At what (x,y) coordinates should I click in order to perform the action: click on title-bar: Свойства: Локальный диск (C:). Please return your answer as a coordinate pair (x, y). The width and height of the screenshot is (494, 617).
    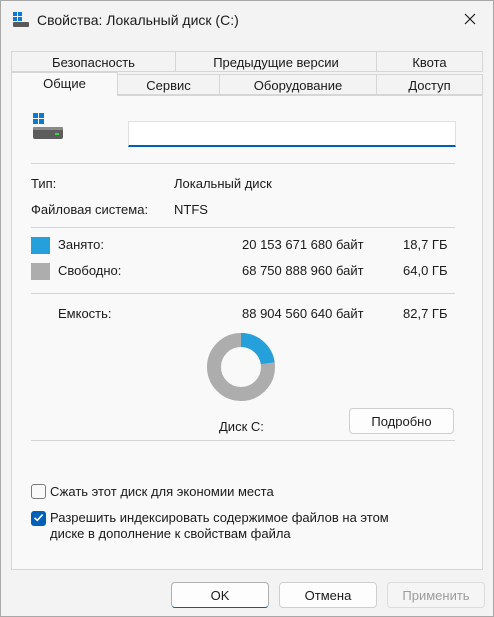
    Looking at the image, I should click on (247, 20).